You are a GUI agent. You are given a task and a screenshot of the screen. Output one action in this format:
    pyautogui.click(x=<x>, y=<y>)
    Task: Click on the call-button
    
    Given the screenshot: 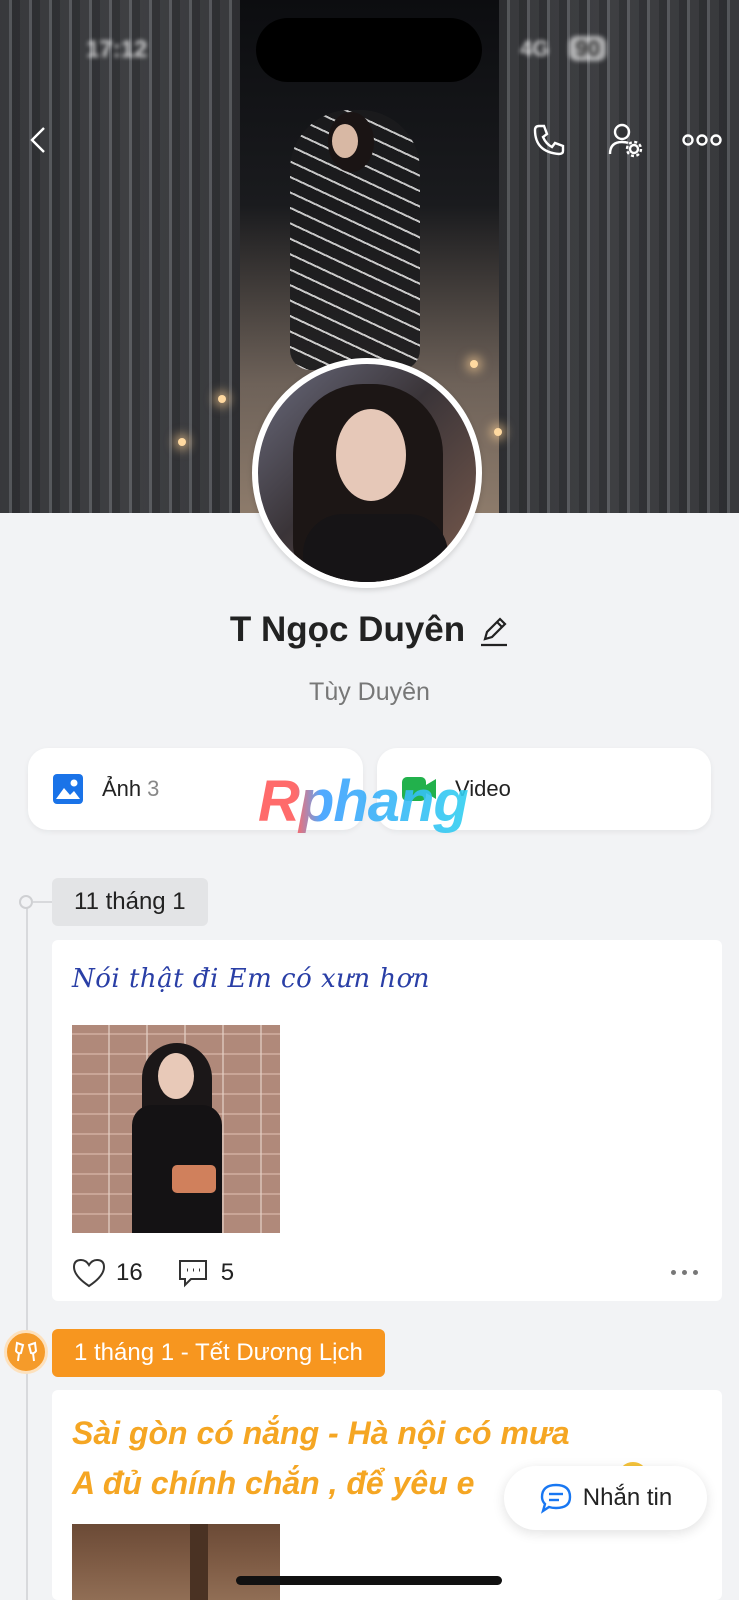 What is the action you would take?
    pyautogui.click(x=549, y=140)
    